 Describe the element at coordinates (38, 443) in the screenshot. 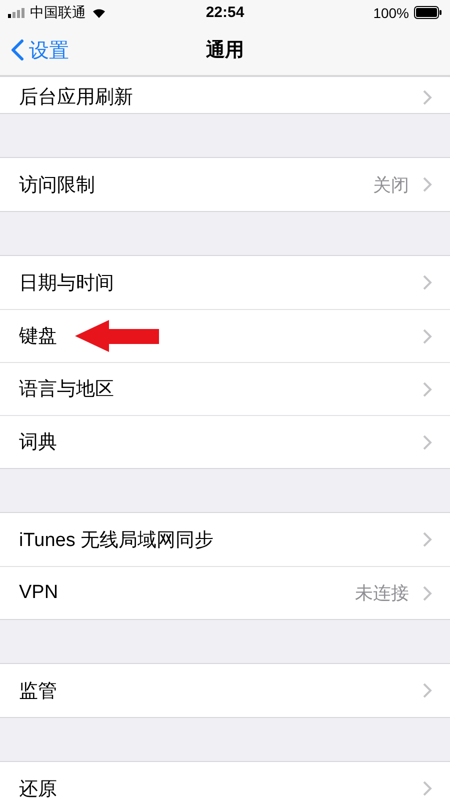

I see `row-label: 词典` at that location.